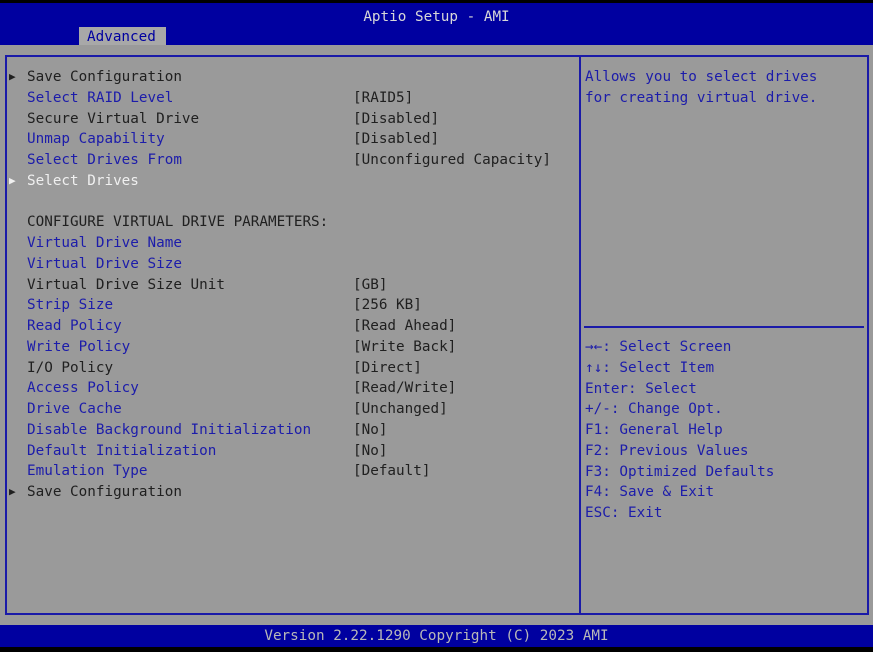  I want to click on setting-row: Disable Background Initialization [No], so click(293, 430).